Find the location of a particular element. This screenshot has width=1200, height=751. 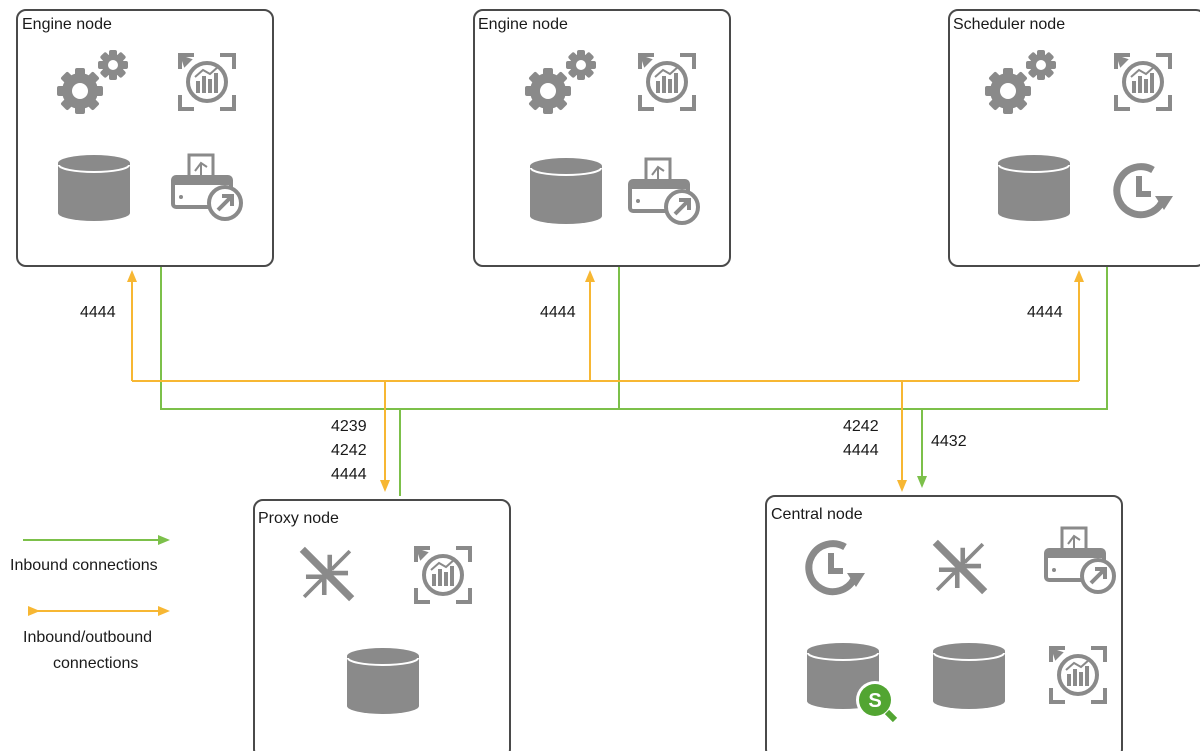

node-title: Central node is located at coordinates (817, 514).